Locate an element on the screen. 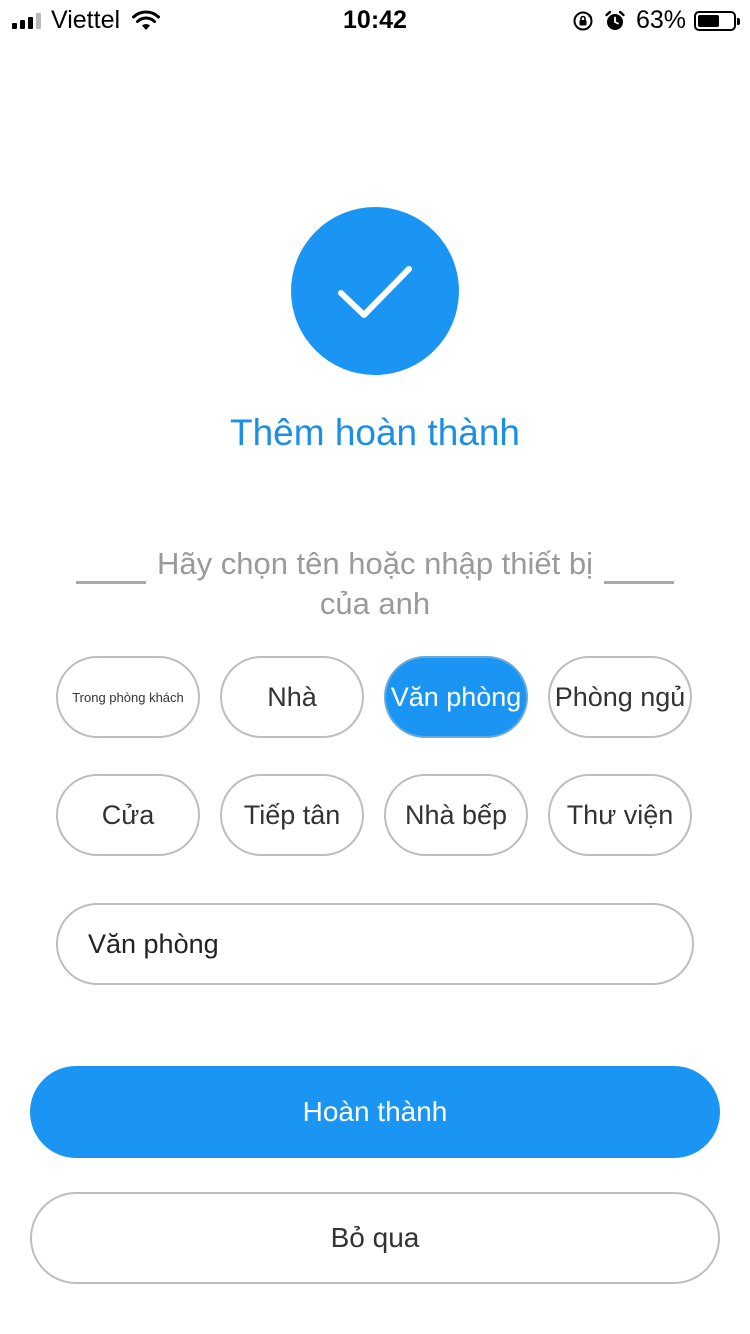 Image resolution: width=750 pixels, height=1334 pixels. device-name-input is located at coordinates (375, 944).